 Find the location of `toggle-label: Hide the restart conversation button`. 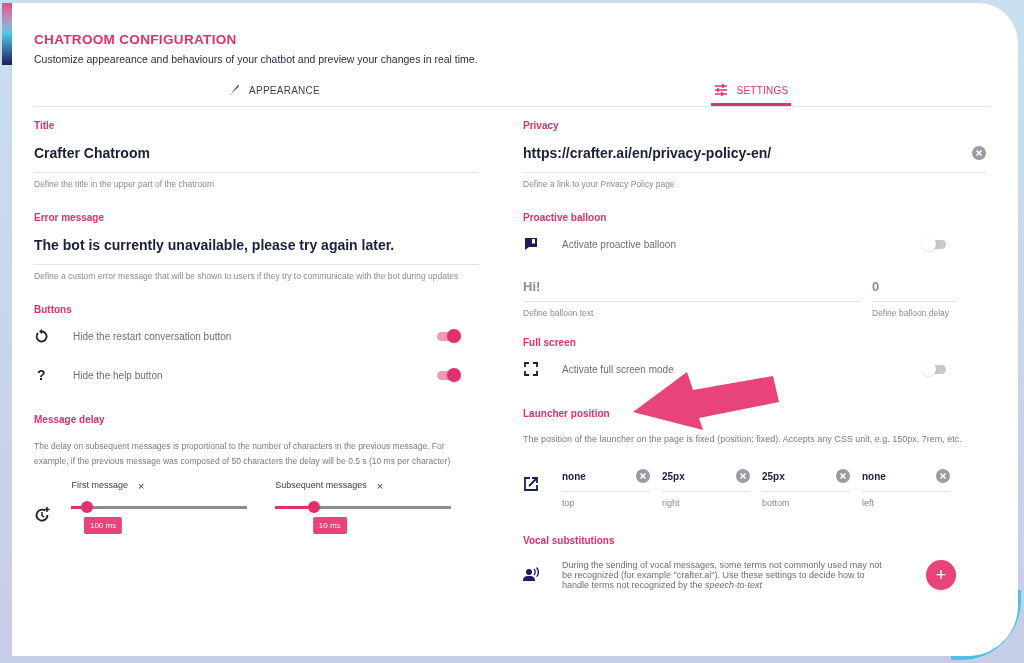

toggle-label: Hide the restart conversation button is located at coordinates (153, 336).